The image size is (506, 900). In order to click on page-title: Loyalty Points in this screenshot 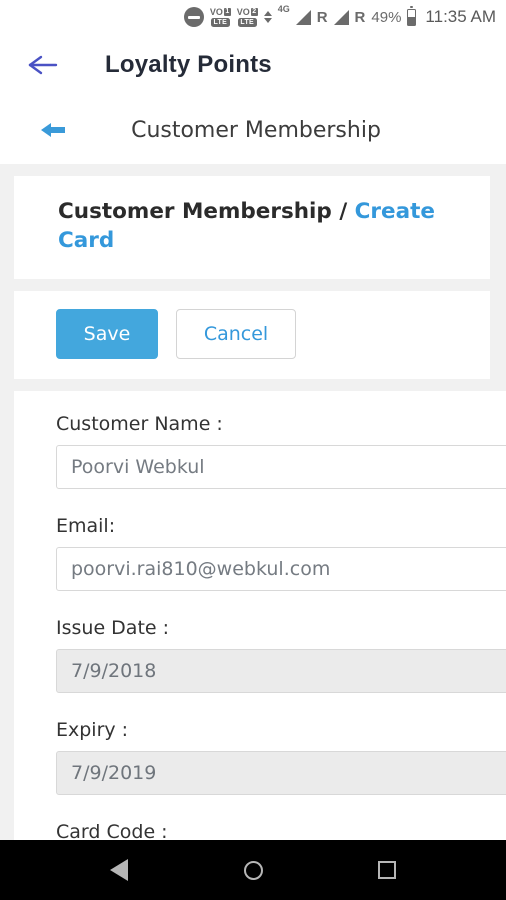, I will do `click(188, 64)`.